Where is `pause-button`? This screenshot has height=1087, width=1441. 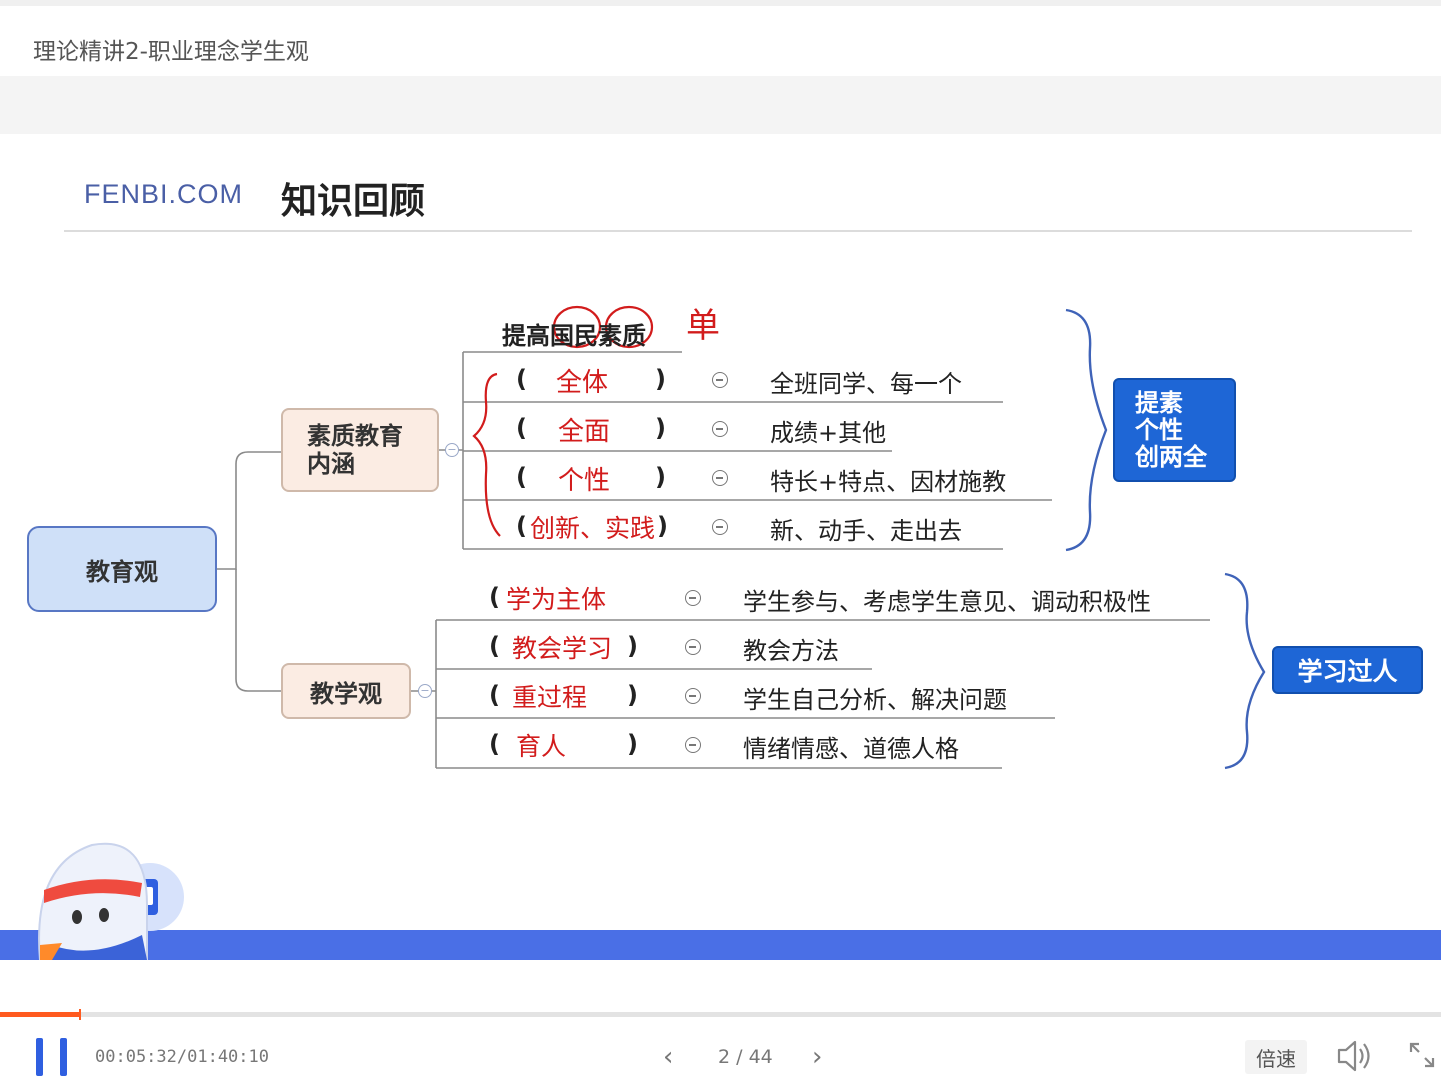 pause-button is located at coordinates (52, 1057).